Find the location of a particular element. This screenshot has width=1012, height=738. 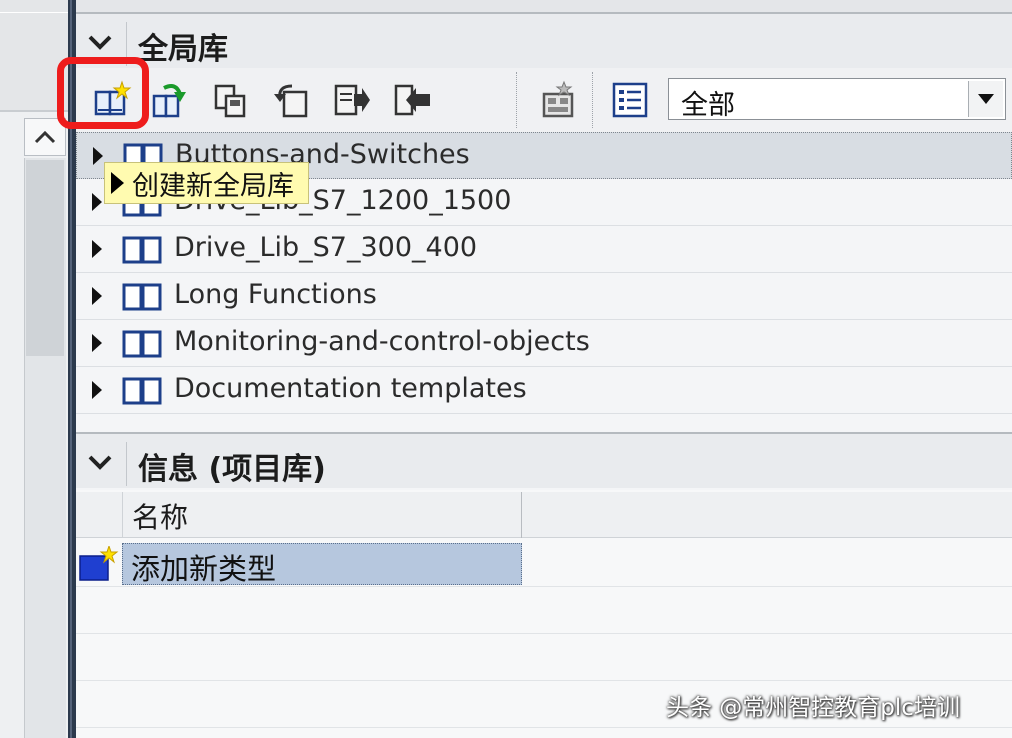

tree-item-documentation-templates: Documentation templates is located at coordinates (544, 390).